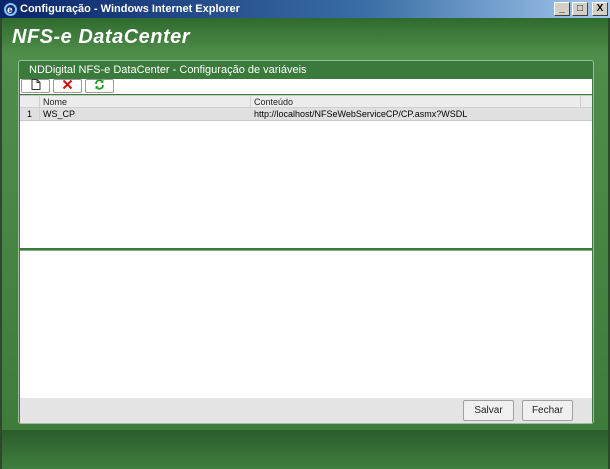  I want to click on refresh-icon, so click(99, 86).